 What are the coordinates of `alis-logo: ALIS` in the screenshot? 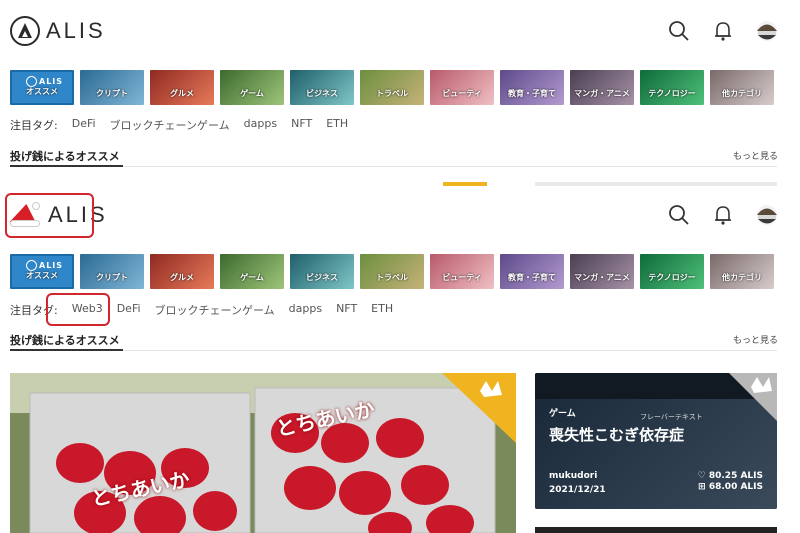 It's located at (58, 31).